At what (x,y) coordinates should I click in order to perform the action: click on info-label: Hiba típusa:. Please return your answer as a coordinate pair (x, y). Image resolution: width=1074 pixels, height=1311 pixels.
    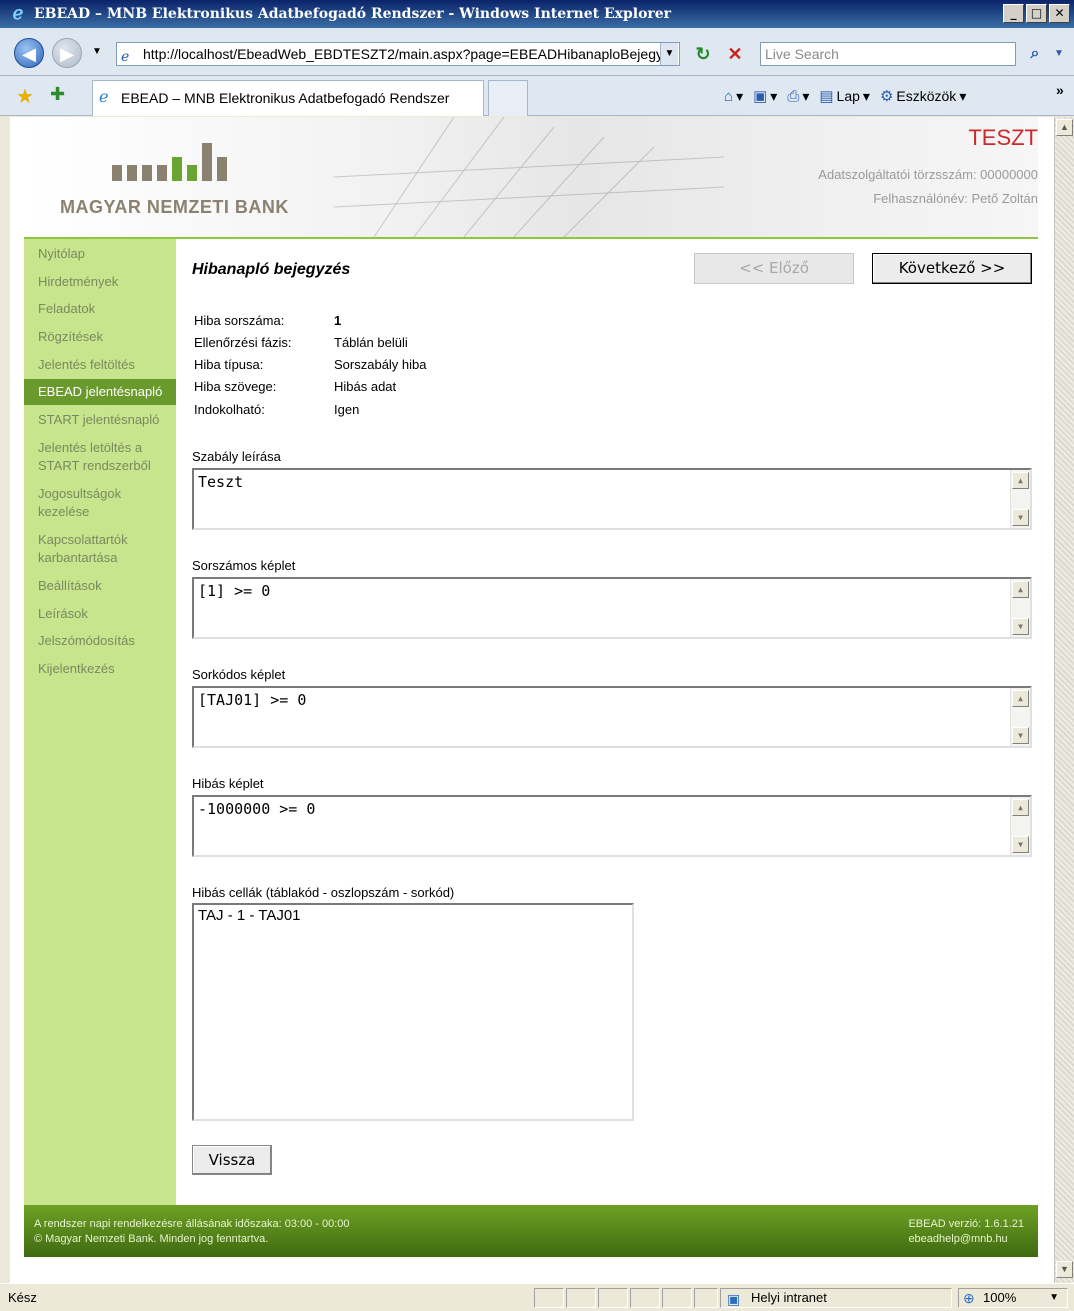
    Looking at the image, I should click on (229, 364).